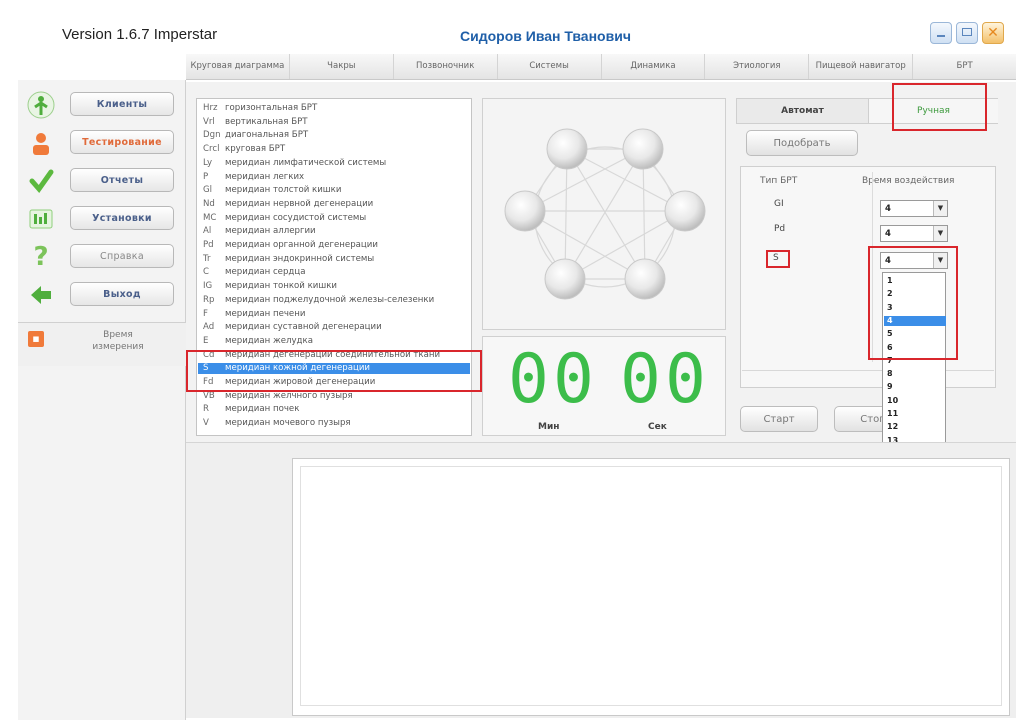 The height and width of the screenshot is (720, 1016). I want to click on brt-type-highlight-box: S, so click(778, 259).